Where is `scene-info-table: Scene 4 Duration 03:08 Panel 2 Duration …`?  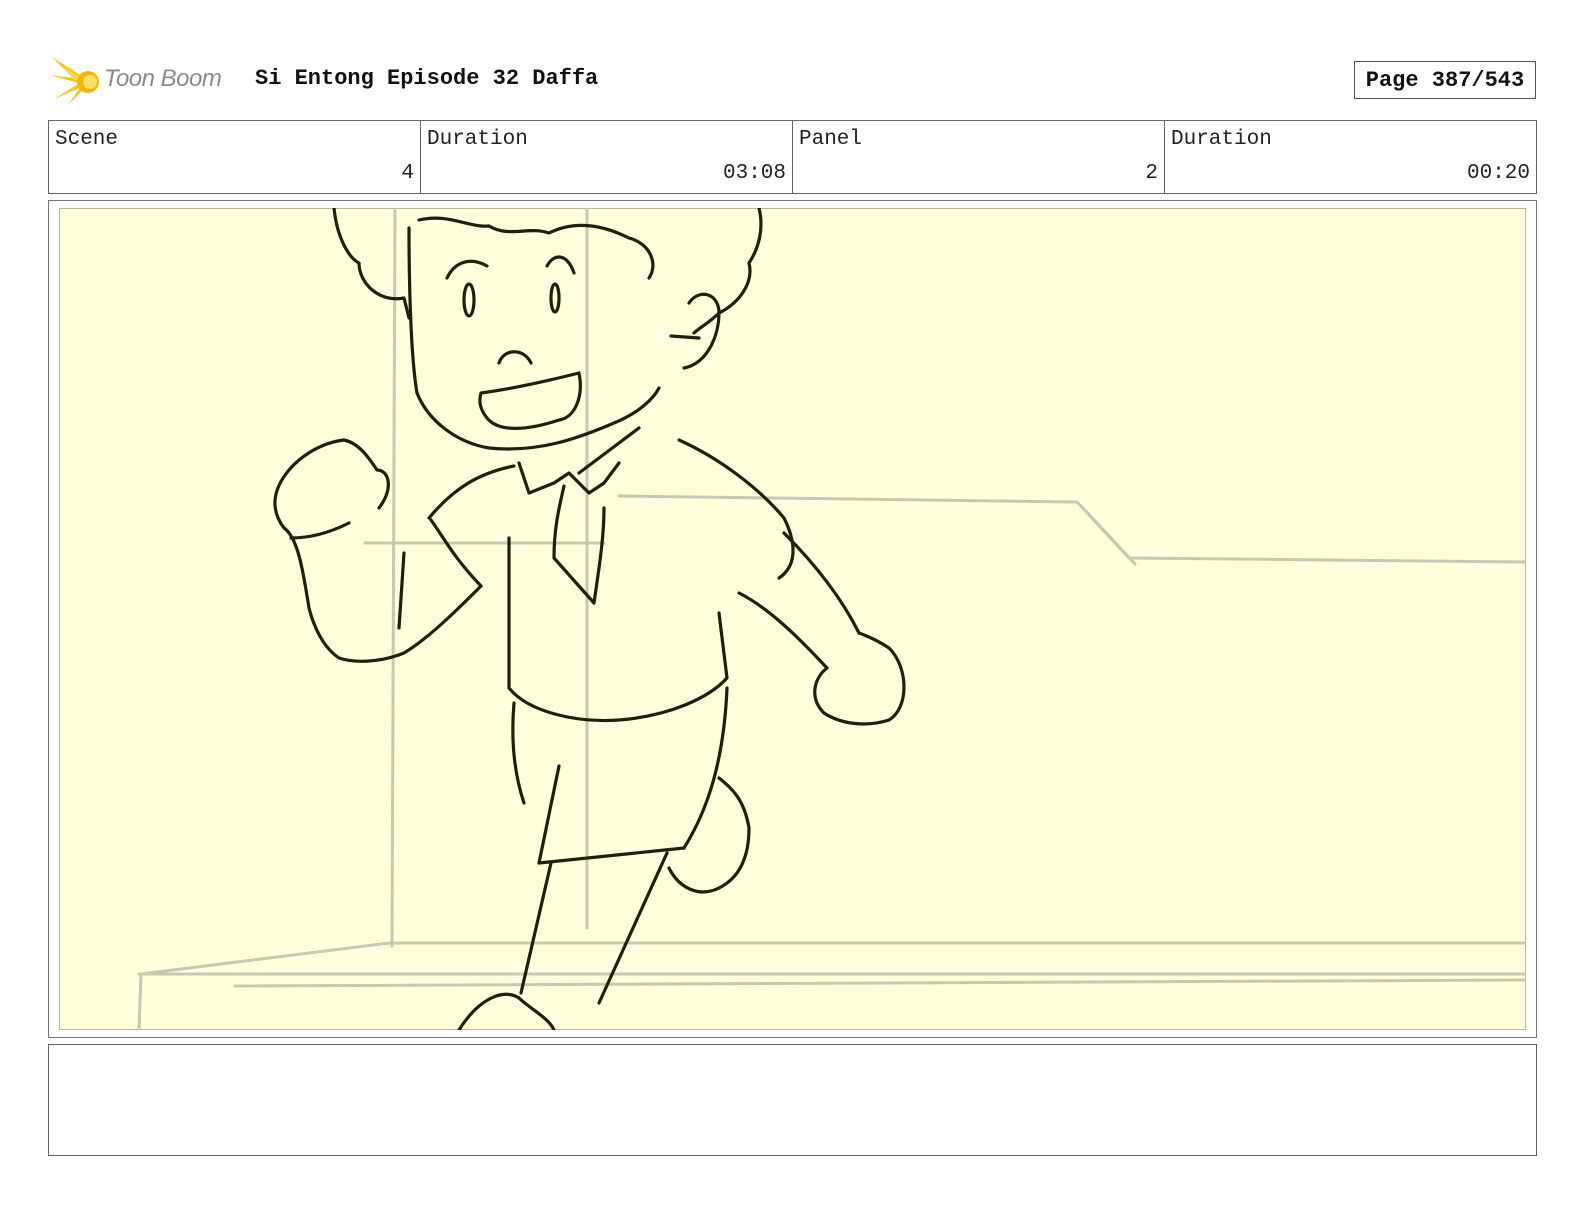 scene-info-table: Scene 4 Duration 03:08 Panel 2 Duration … is located at coordinates (792, 157).